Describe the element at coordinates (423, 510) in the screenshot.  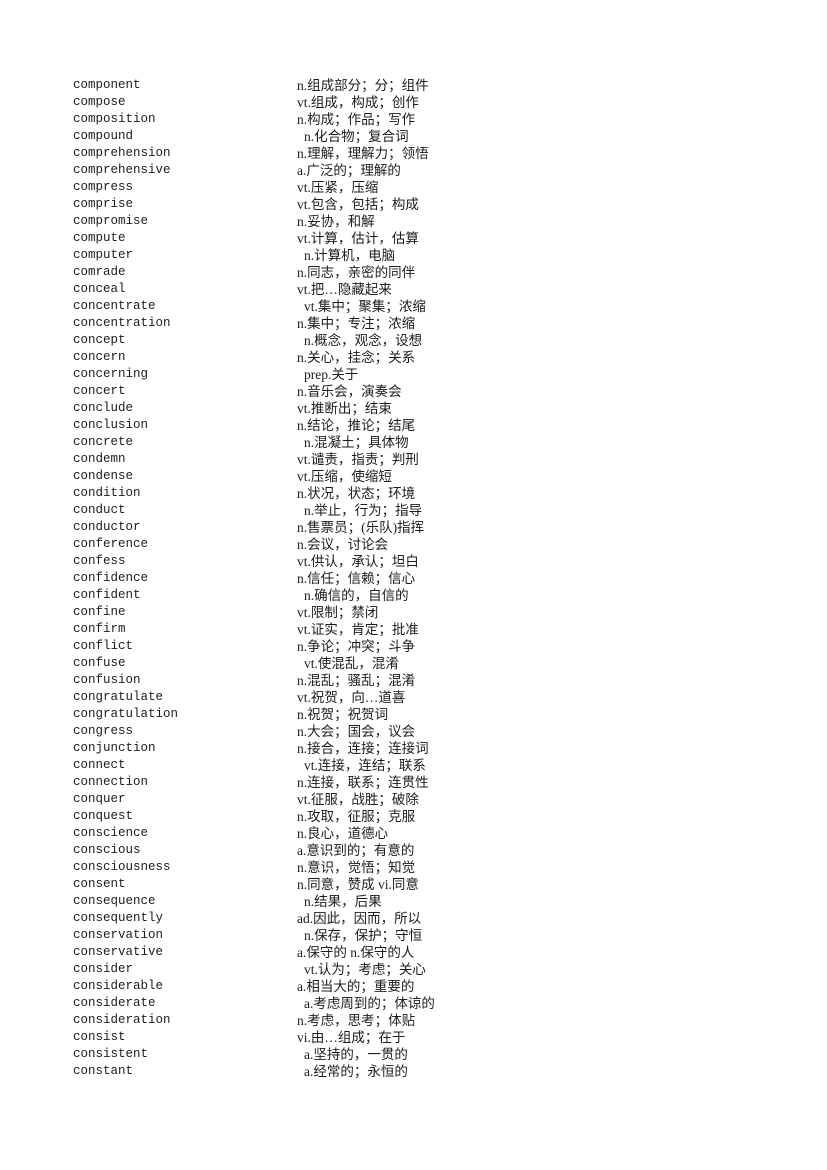
I see `vocabulary-entry-row: conduct n.举止，行为；指导` at that location.